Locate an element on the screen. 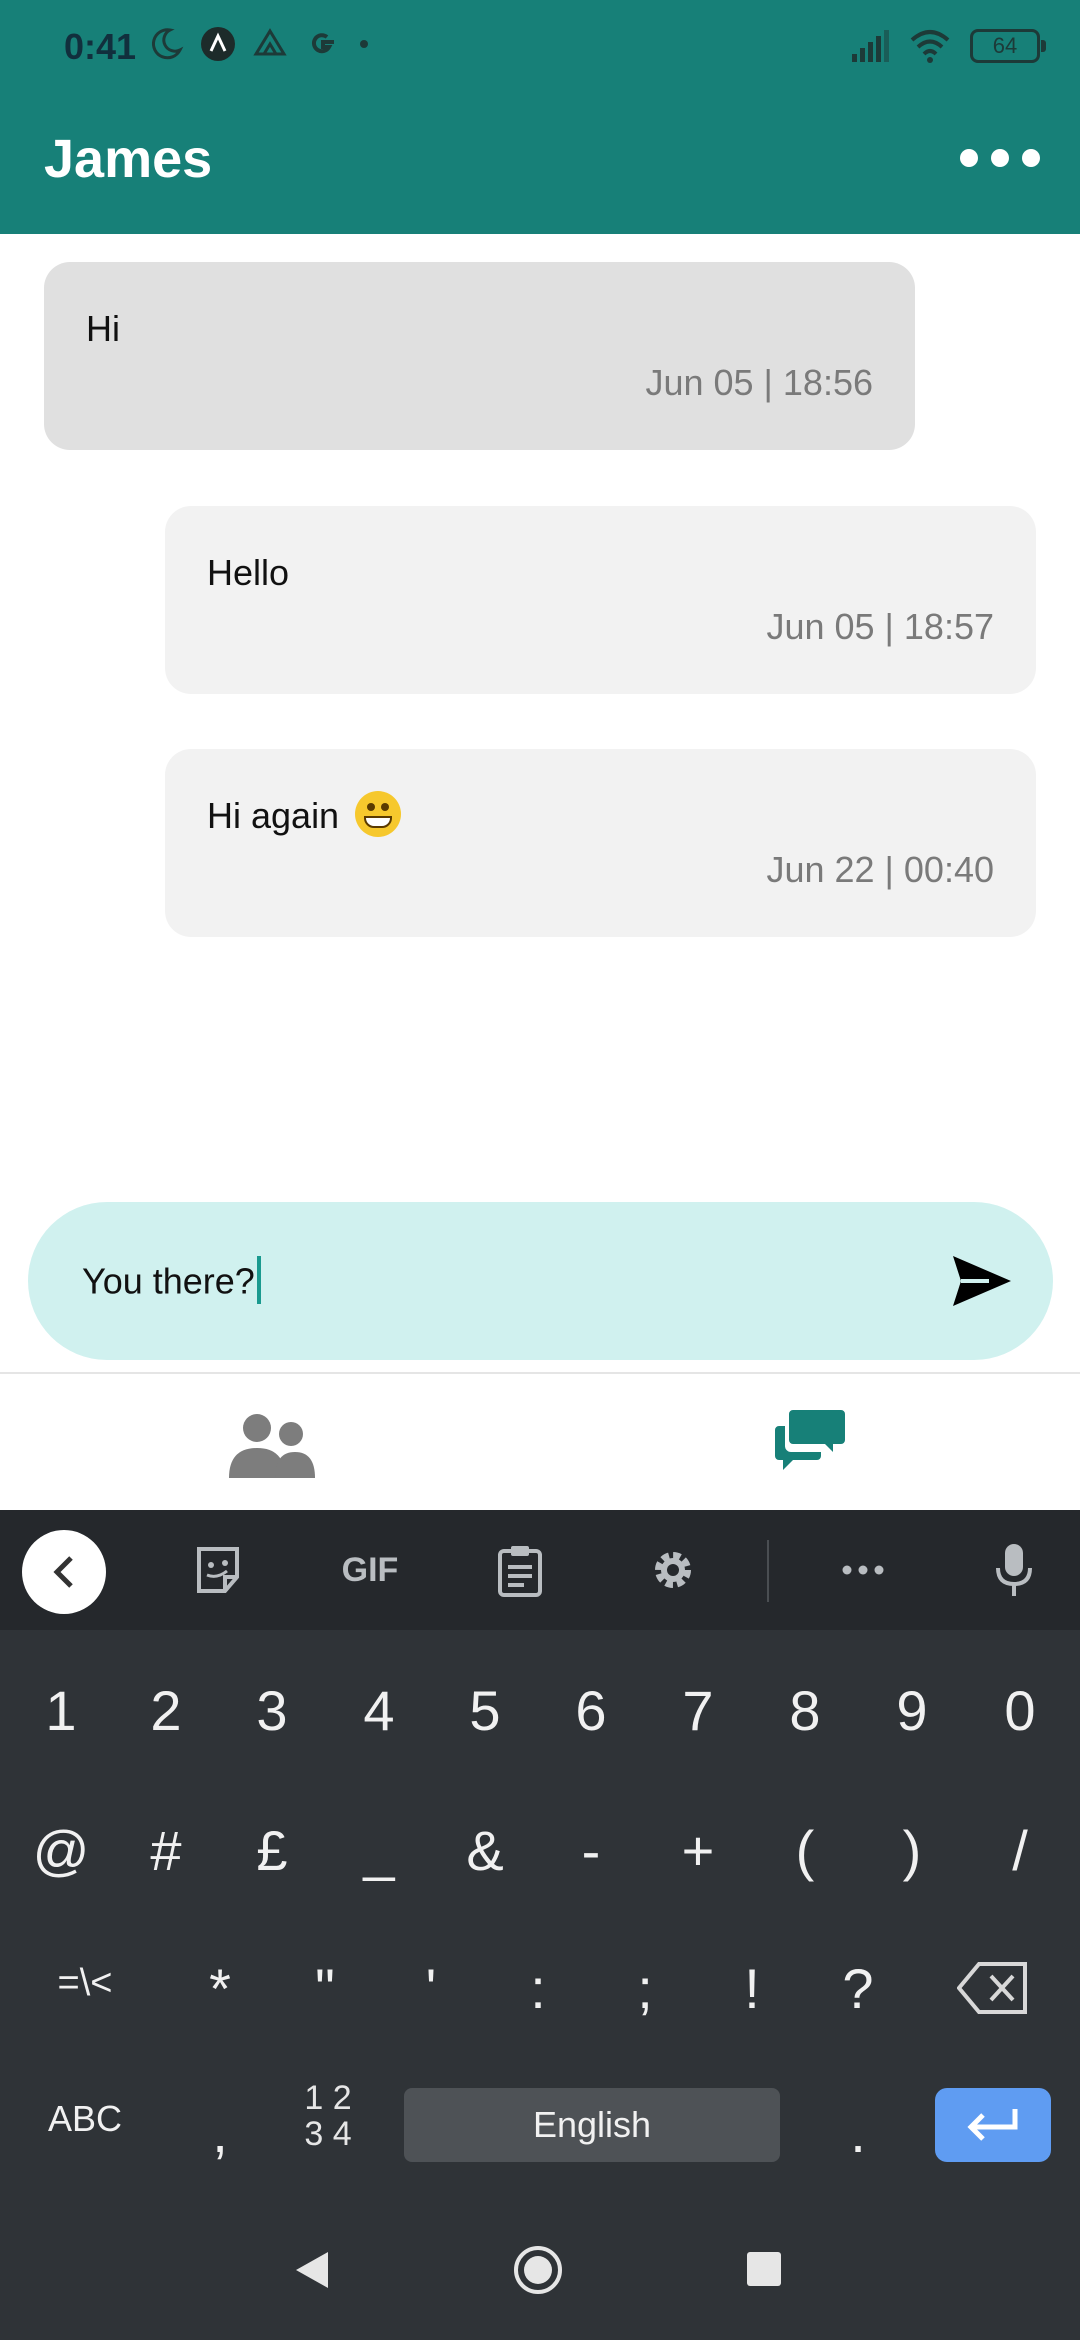 The image size is (1080, 2340). chevron-left-icon is located at coordinates (63, 1572).